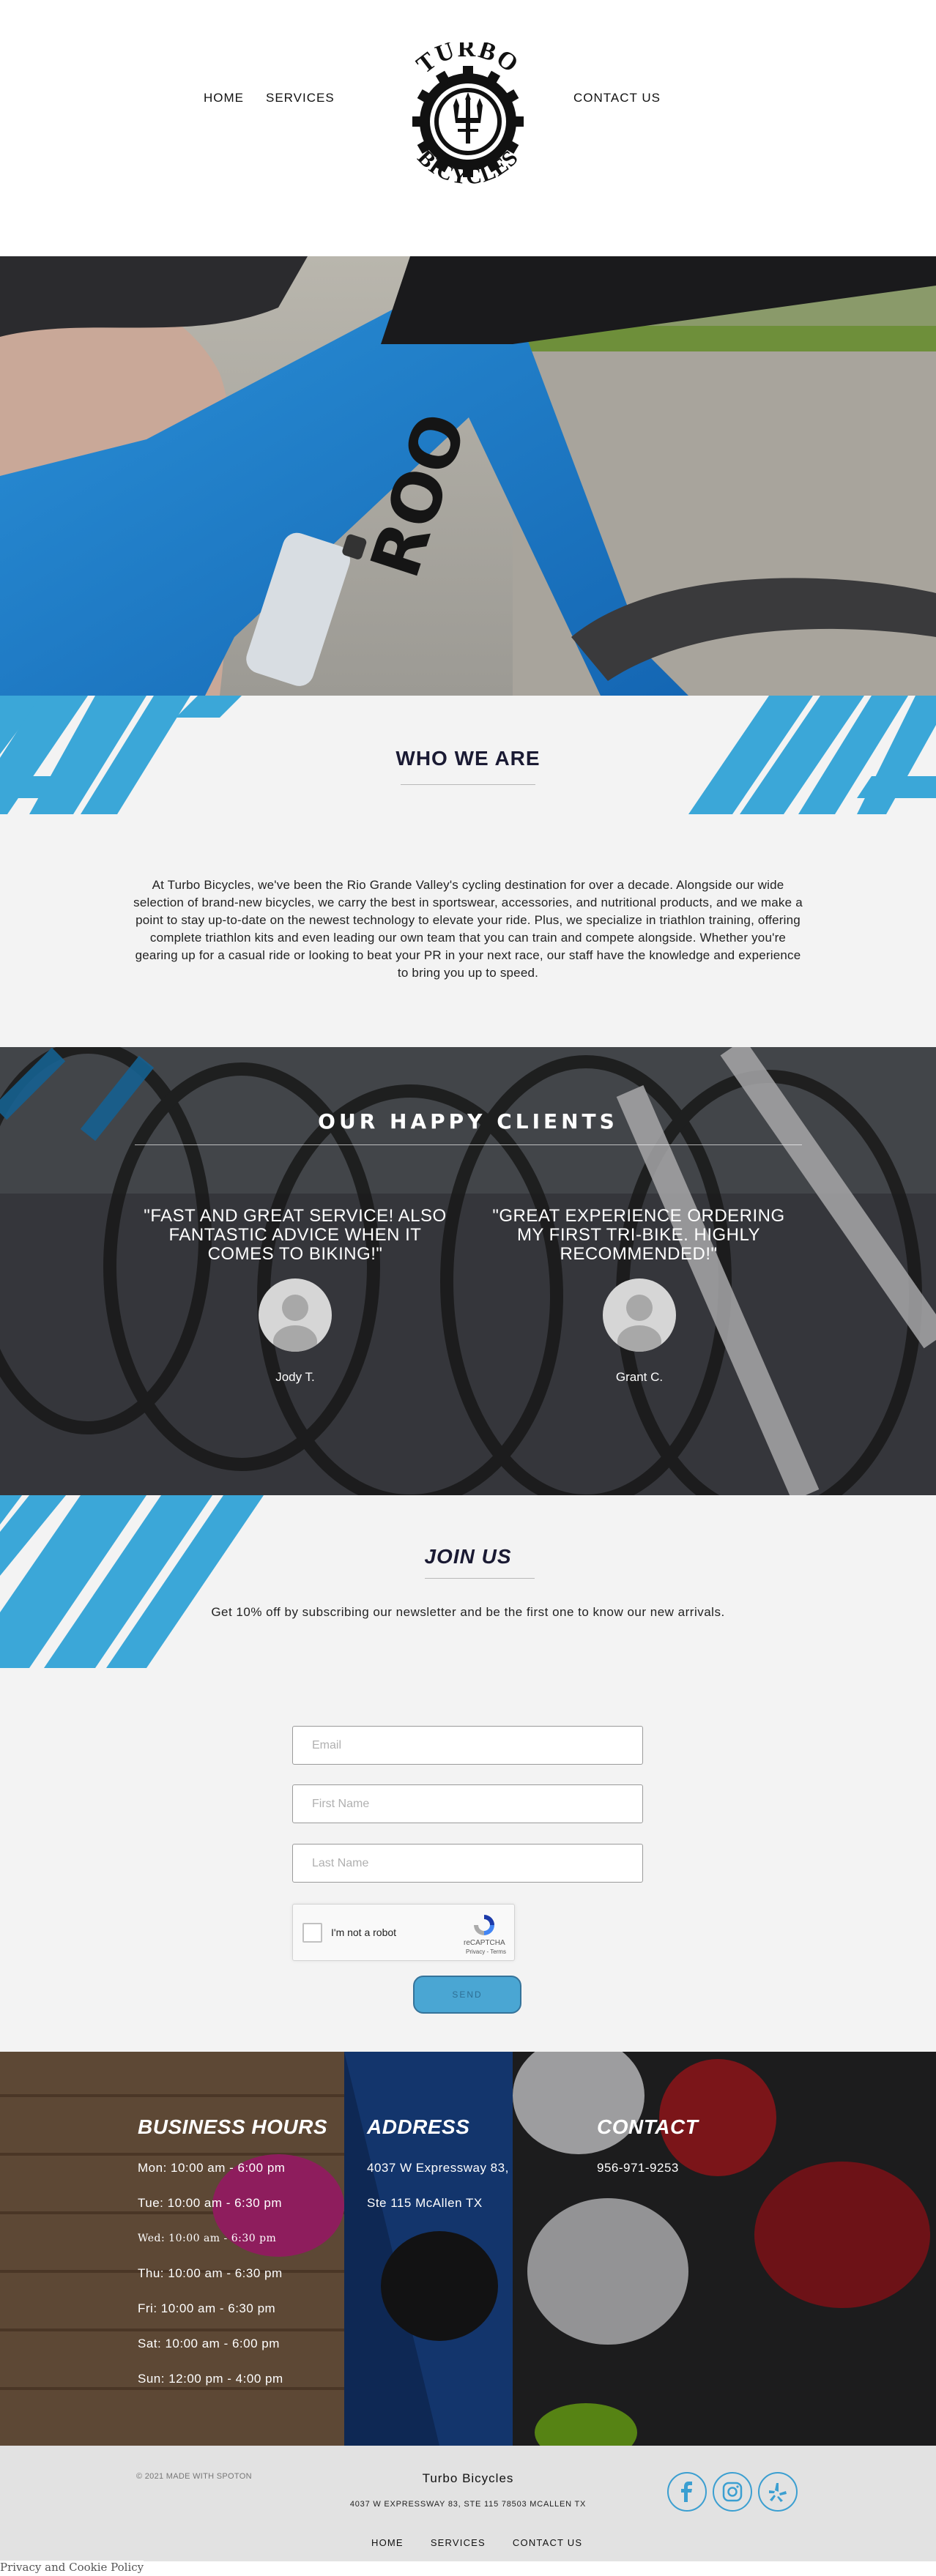 The image size is (936, 2576). Describe the element at coordinates (468, 1556) in the screenshot. I see `join-us-title: JOIN US` at that location.